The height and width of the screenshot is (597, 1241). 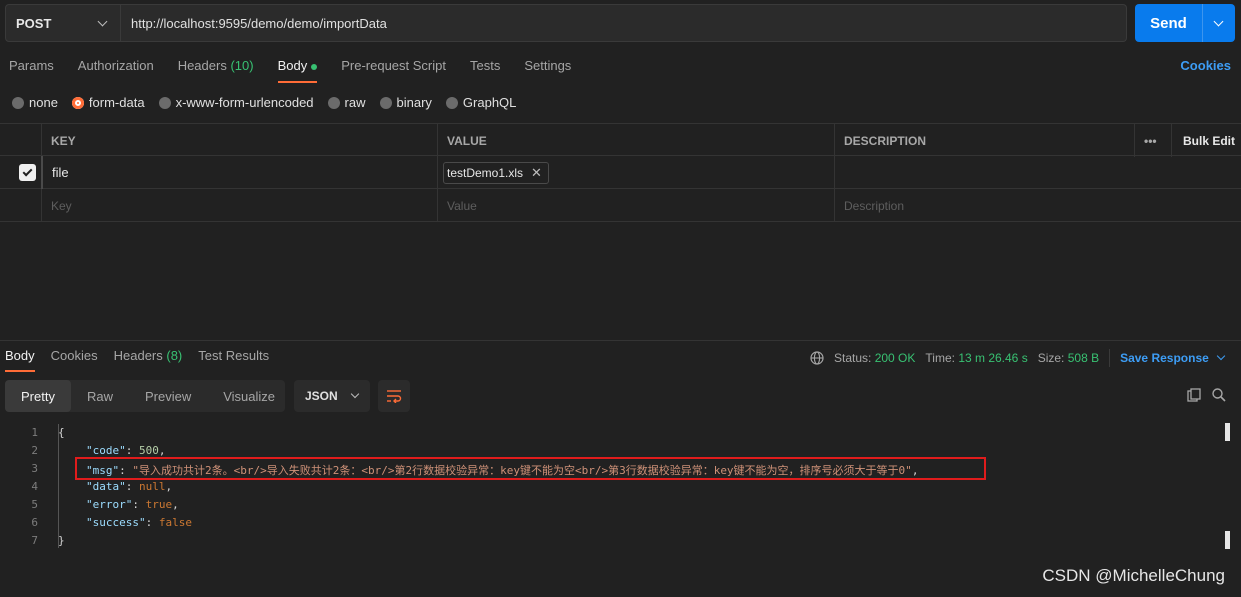 What do you see at coordinates (74, 360) in the screenshot?
I see `response-tab-cookies: Cookies` at bounding box center [74, 360].